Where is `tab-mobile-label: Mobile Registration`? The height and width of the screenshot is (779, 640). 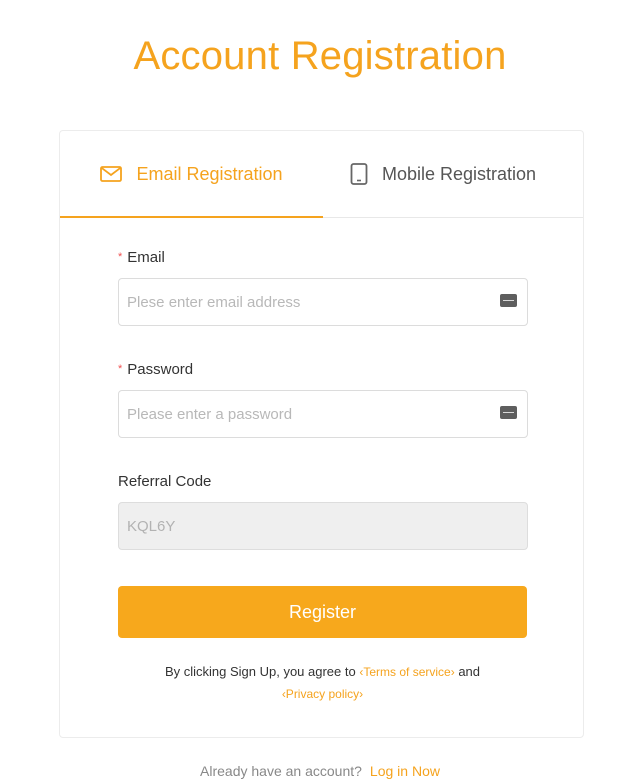
tab-mobile-label: Mobile Registration is located at coordinates (459, 173).